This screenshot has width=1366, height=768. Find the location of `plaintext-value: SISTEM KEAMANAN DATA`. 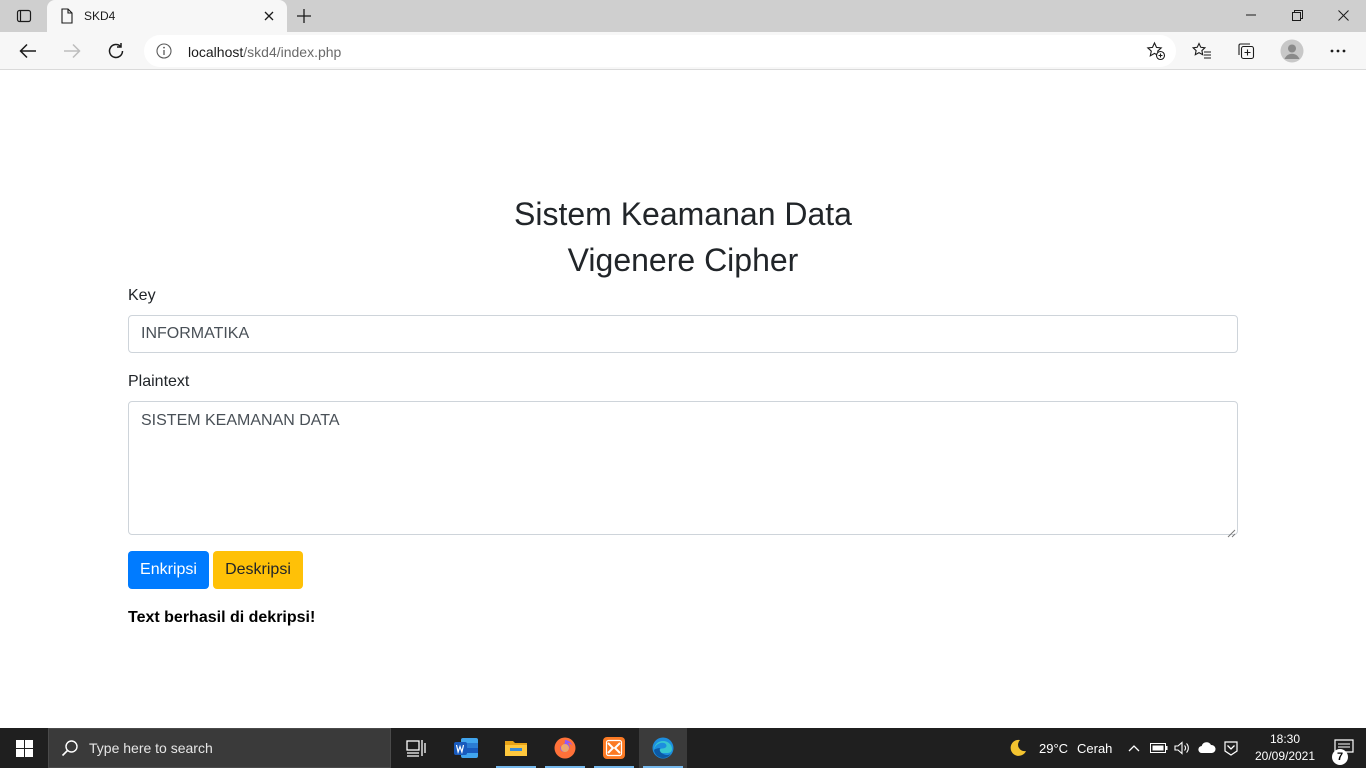

plaintext-value: SISTEM KEAMANAN DATA is located at coordinates (240, 420).